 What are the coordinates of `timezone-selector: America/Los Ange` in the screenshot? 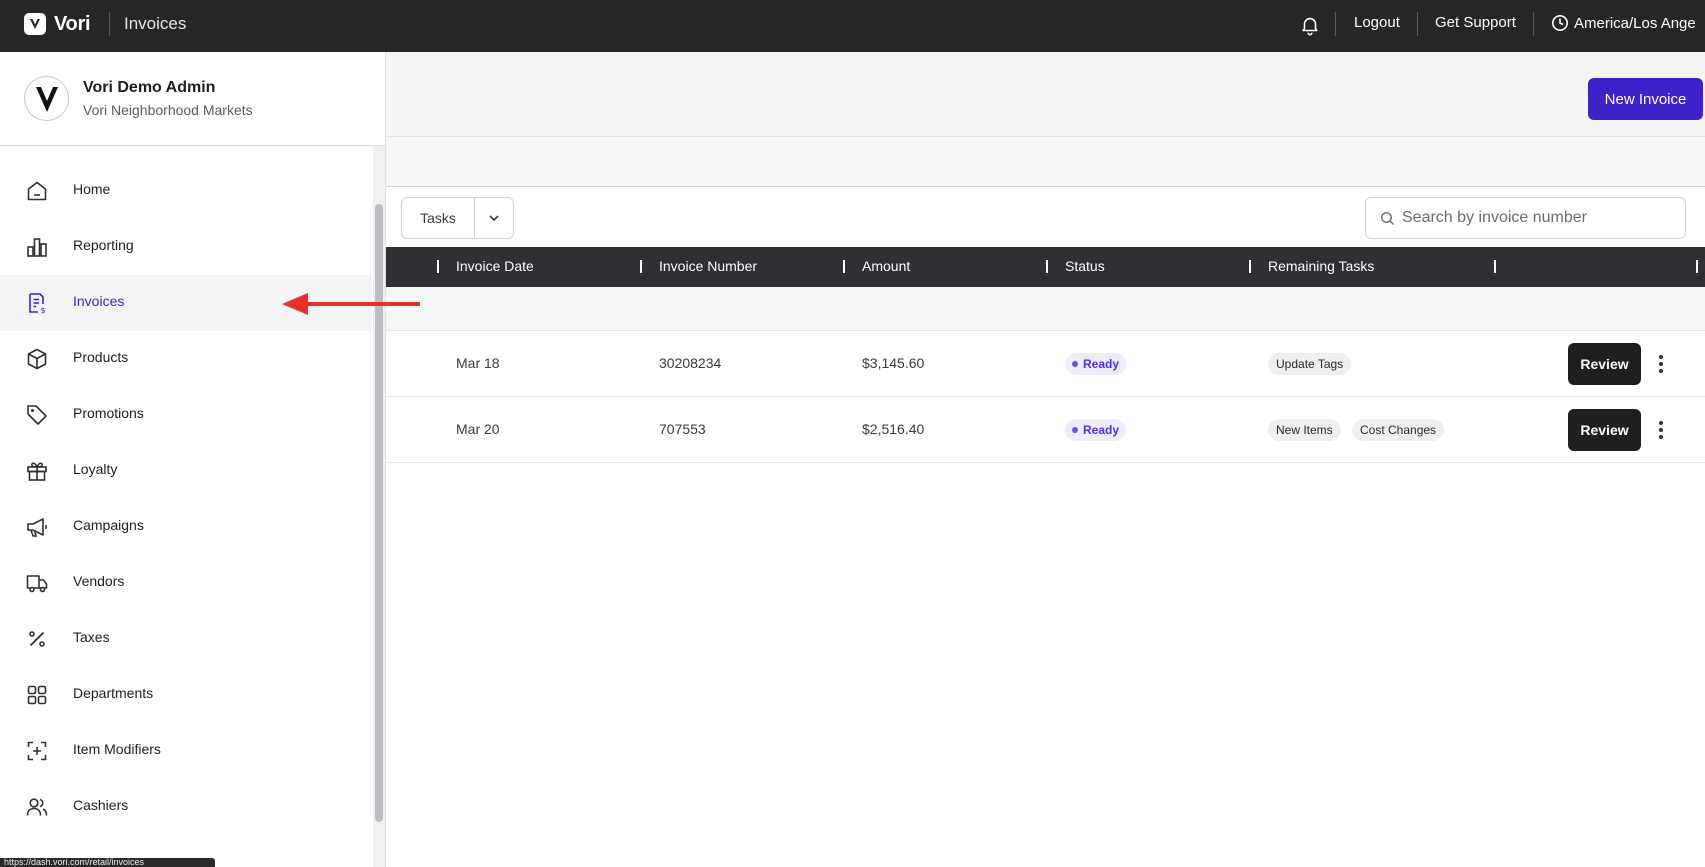 It's located at (1623, 23).